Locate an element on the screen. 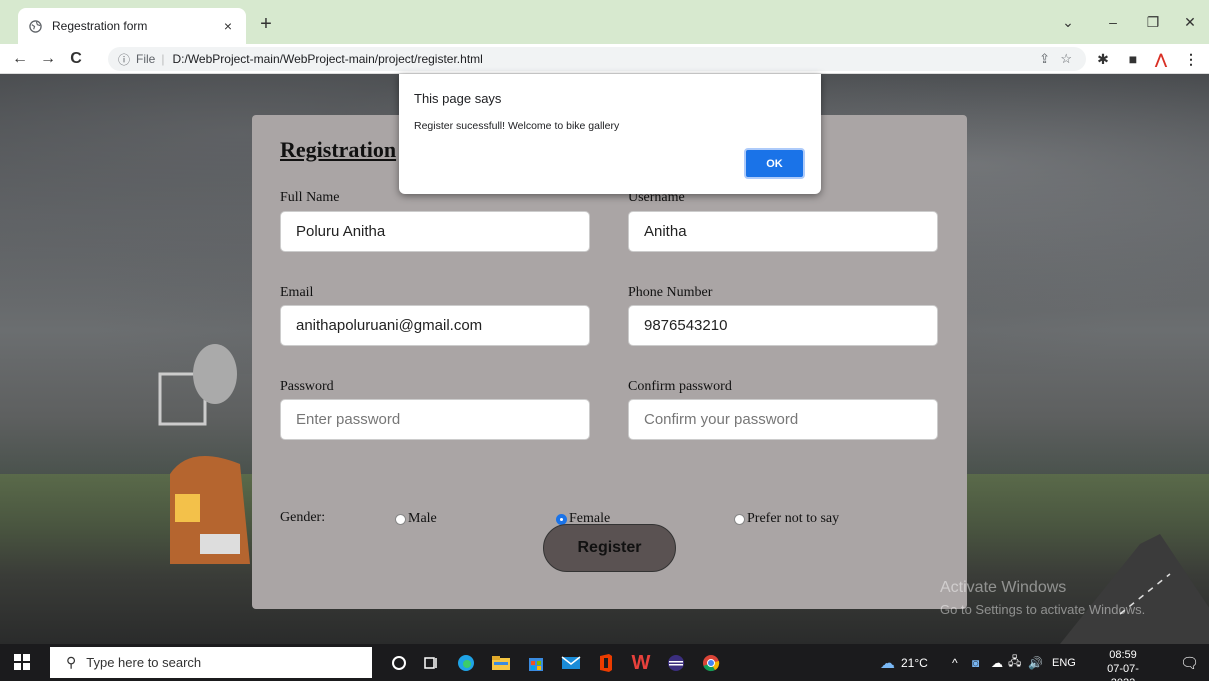 Image resolution: width=1209 pixels, height=681 pixels. email-field: anithapoluruani@gmail.com is located at coordinates (435, 325).